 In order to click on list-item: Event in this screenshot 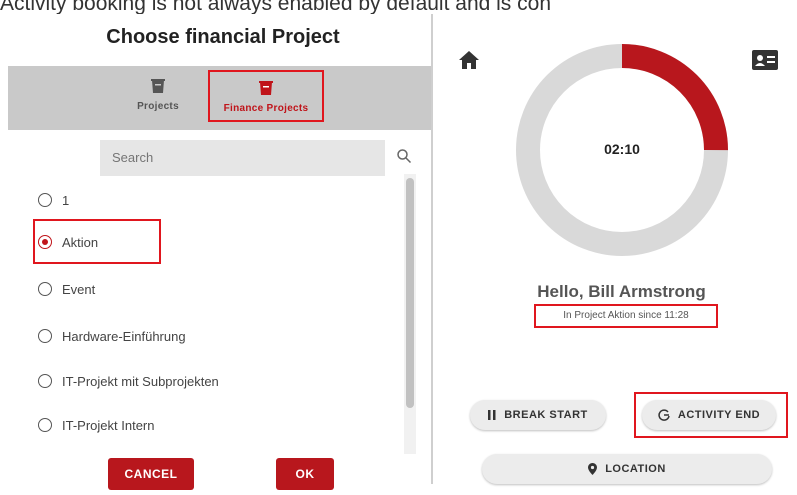, I will do `click(66, 289)`.